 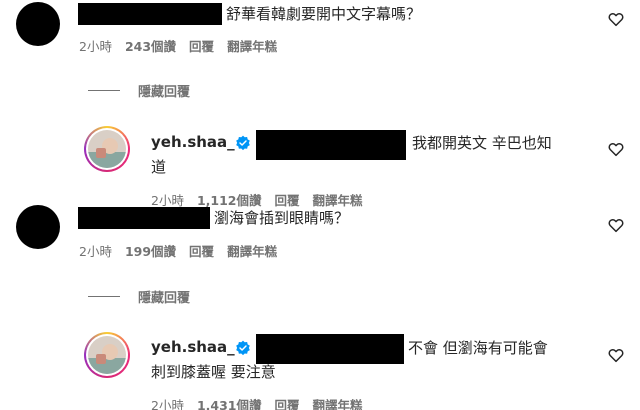 I want to click on reply-text-line1: 我都開英文 辛巴也知, so click(x=482, y=143).